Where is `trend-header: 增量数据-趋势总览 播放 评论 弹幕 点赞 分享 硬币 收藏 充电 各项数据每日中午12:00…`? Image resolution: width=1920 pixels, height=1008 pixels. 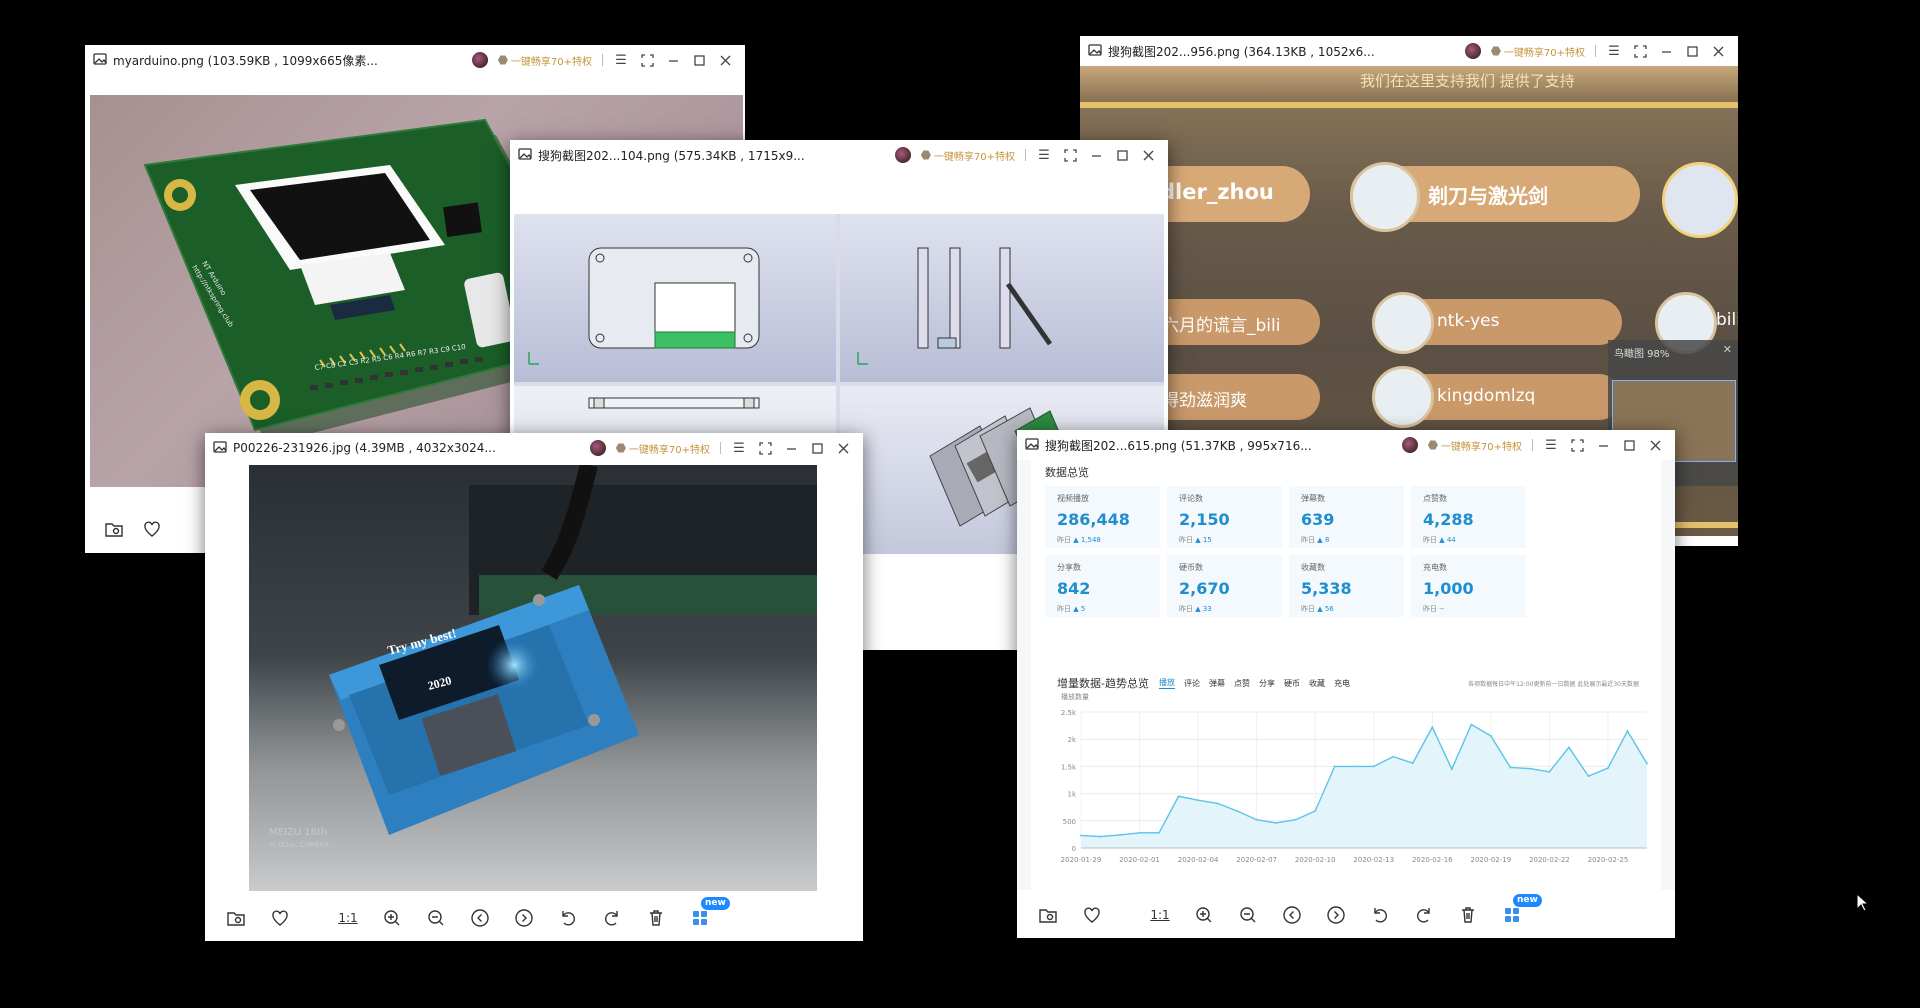 trend-header: 增量数据-趋势总览 播放 评论 弹幕 点赞 分享 硬币 收藏 充电 各项数据每日中午12:00… is located at coordinates (1348, 683).